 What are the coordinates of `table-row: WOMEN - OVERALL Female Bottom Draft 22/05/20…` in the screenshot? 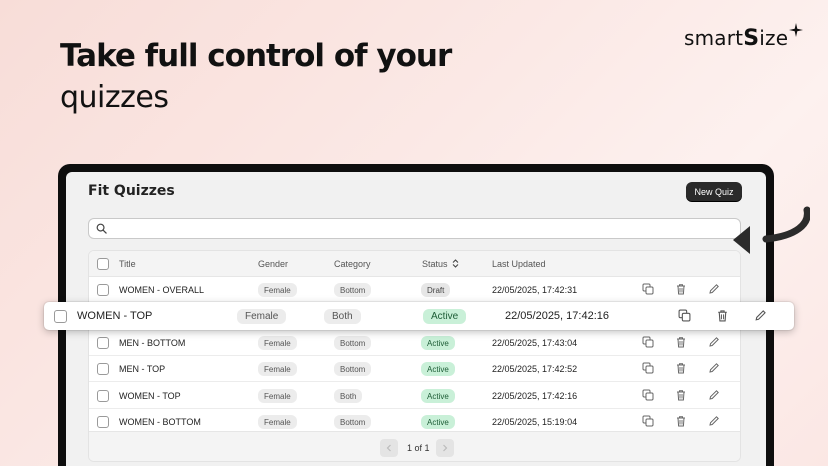 It's located at (414, 290).